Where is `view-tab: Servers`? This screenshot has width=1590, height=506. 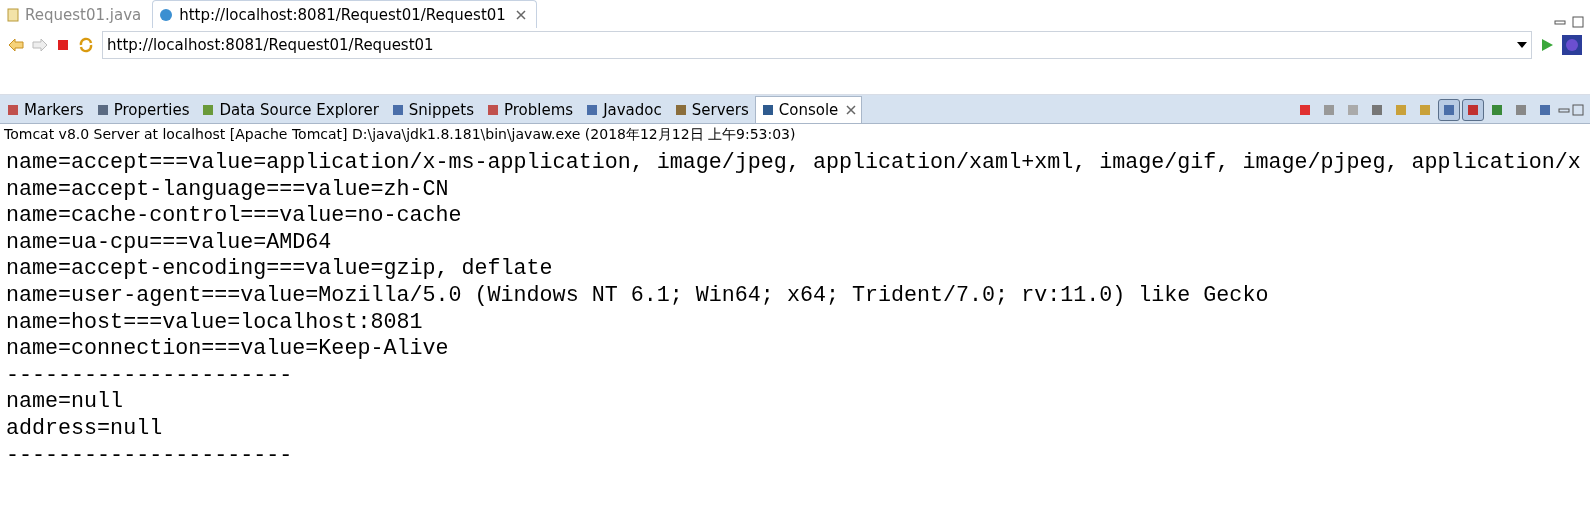
view-tab: Servers is located at coordinates (711, 109).